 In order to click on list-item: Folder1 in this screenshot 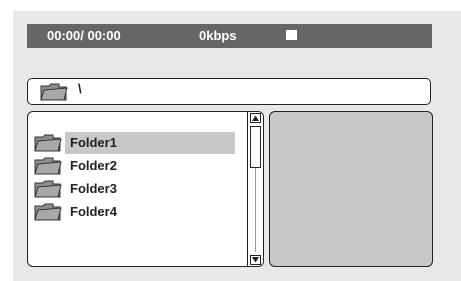, I will do `click(133, 143)`.